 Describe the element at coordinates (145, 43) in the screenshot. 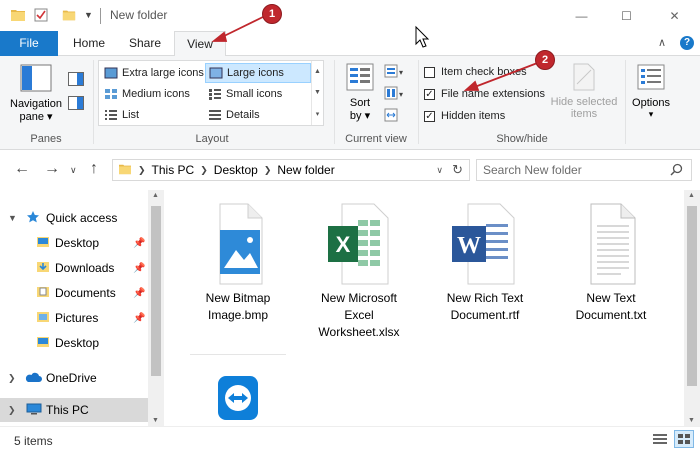

I see `tab-share: Share` at that location.